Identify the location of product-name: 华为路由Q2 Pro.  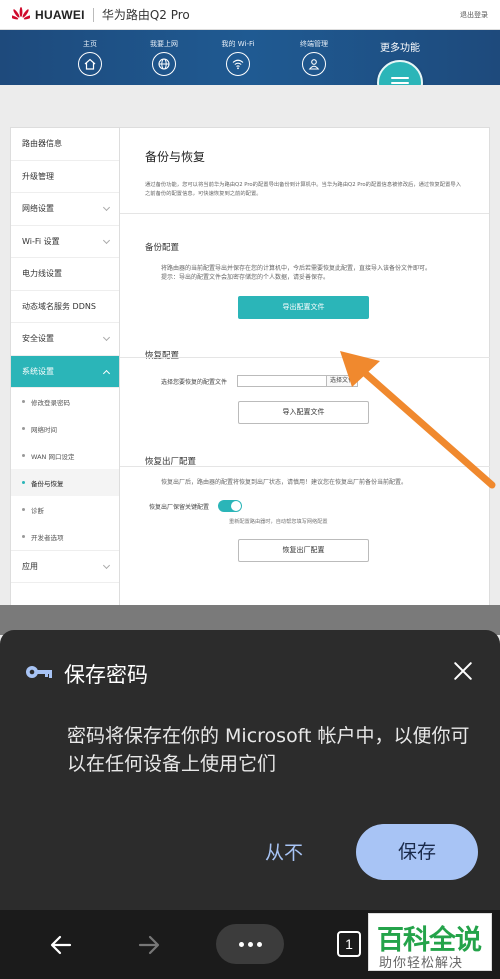
(145, 15).